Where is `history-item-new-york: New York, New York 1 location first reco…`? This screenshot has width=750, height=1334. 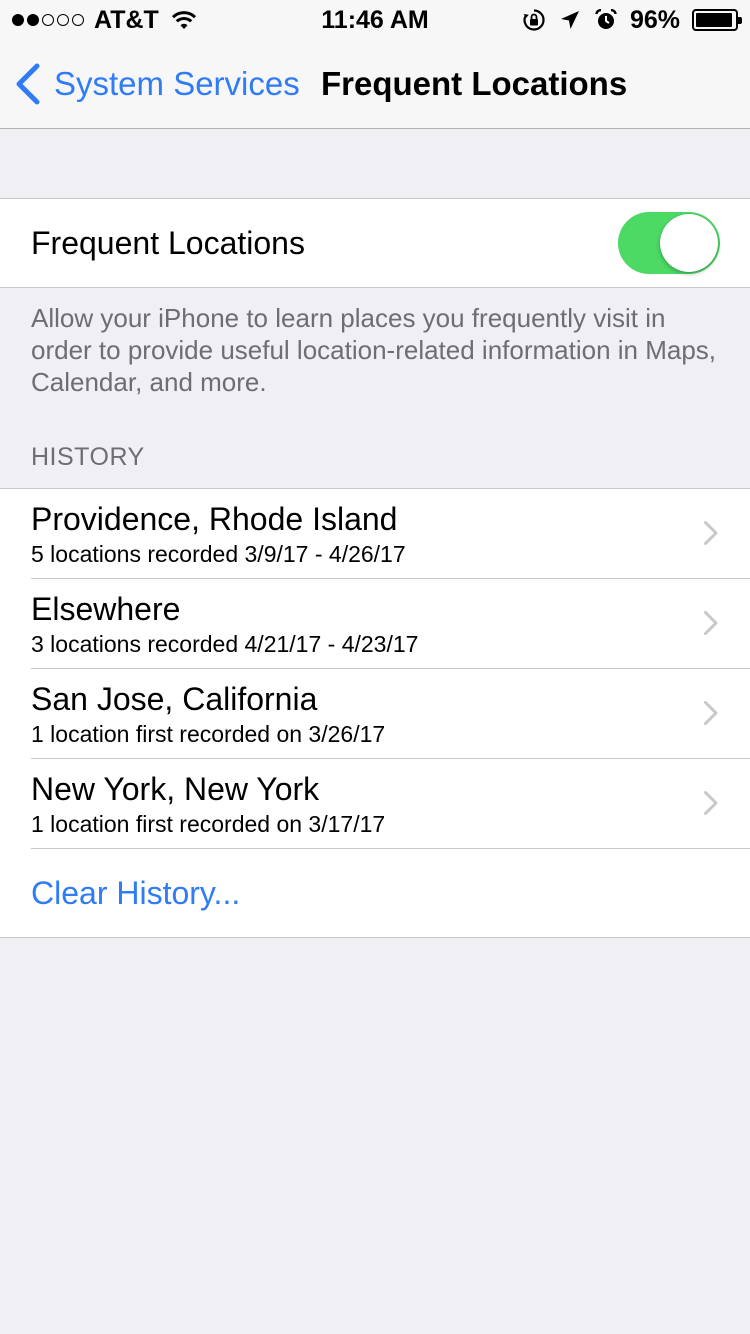 history-item-new-york: New York, New York 1 location first reco… is located at coordinates (375, 804).